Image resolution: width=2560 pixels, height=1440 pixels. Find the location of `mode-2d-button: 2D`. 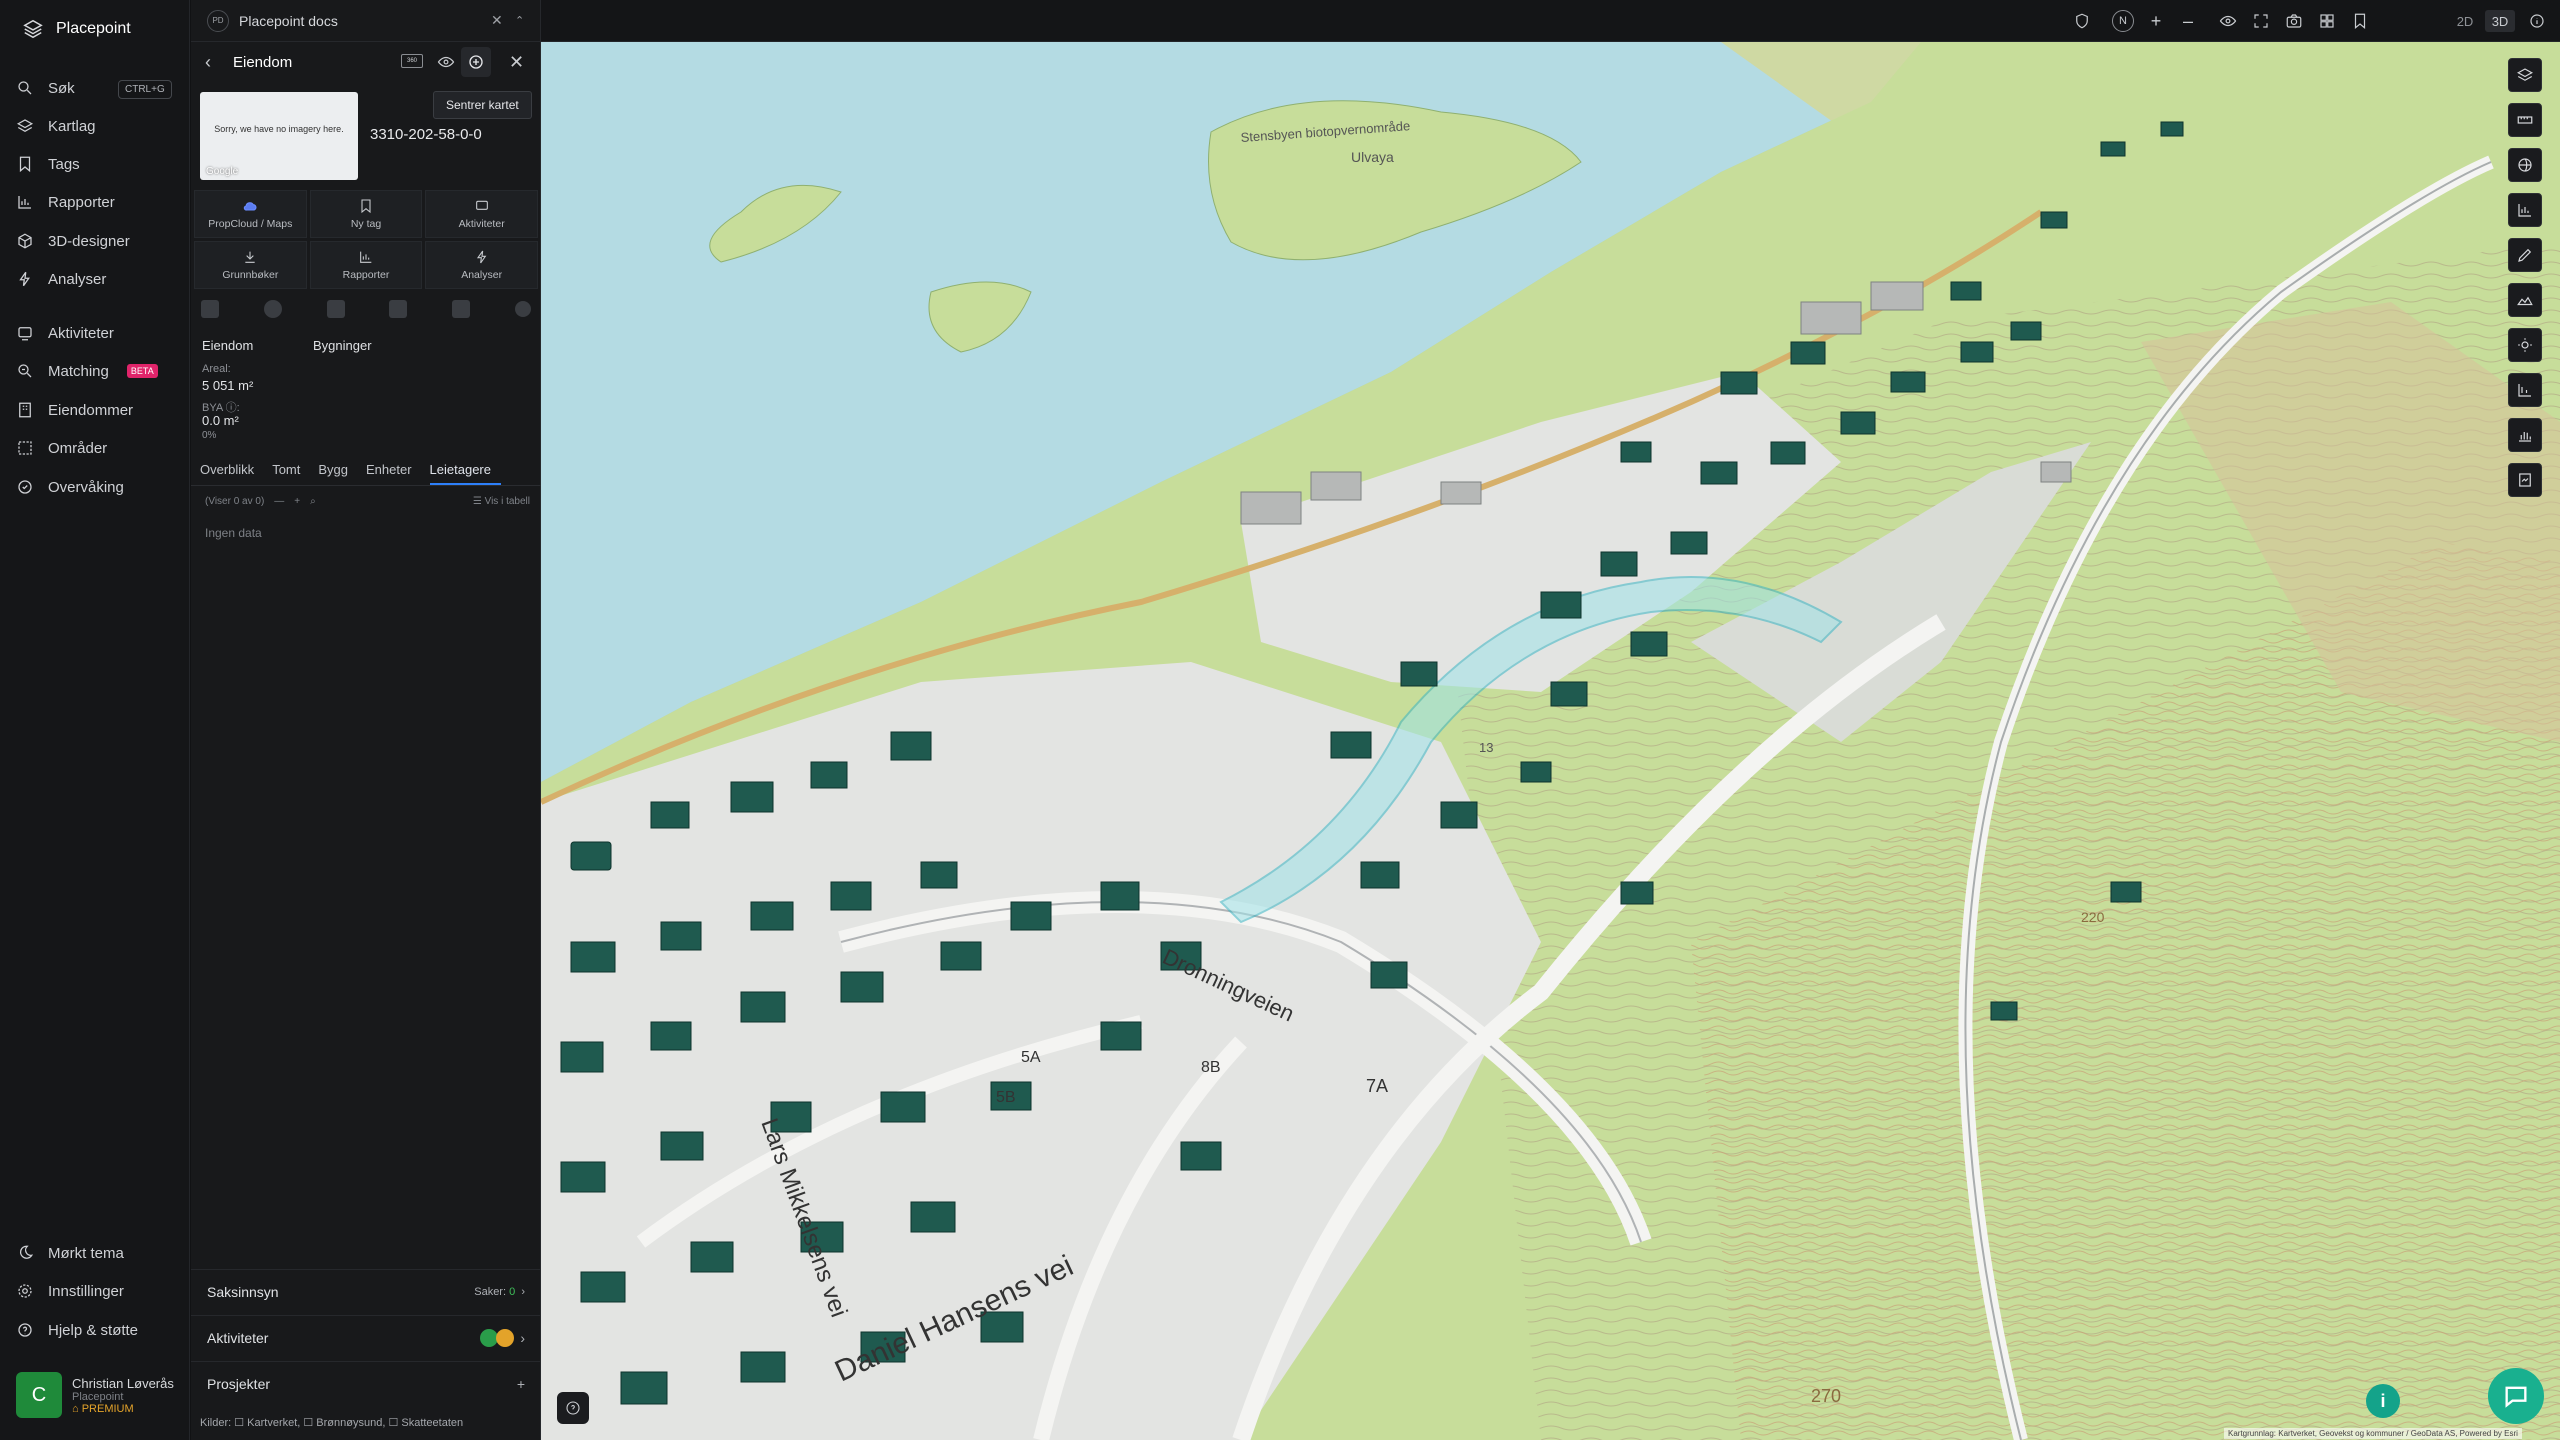

mode-2d-button: 2D is located at coordinates (2465, 21).